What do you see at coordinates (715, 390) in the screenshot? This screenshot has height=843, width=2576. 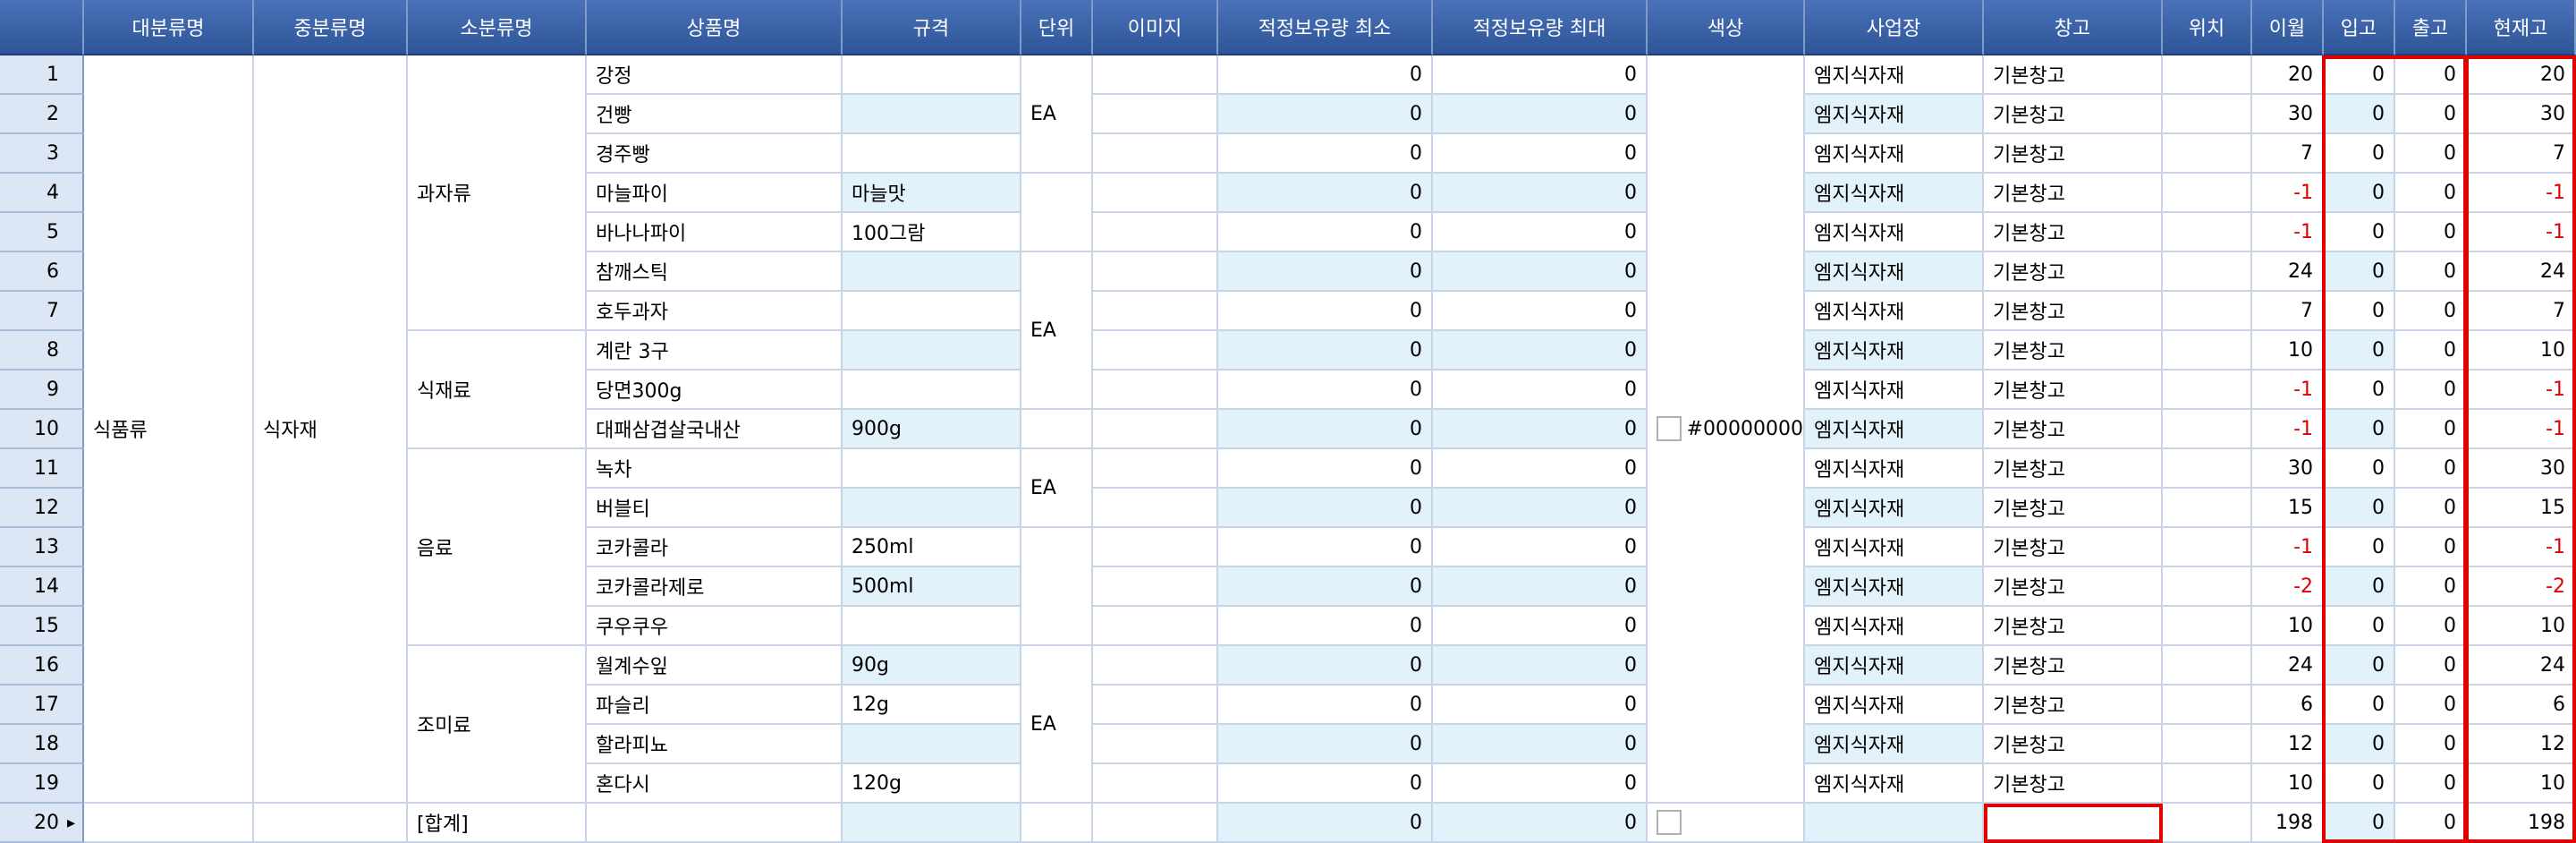 I see `product-name-cell: 당면300g` at bounding box center [715, 390].